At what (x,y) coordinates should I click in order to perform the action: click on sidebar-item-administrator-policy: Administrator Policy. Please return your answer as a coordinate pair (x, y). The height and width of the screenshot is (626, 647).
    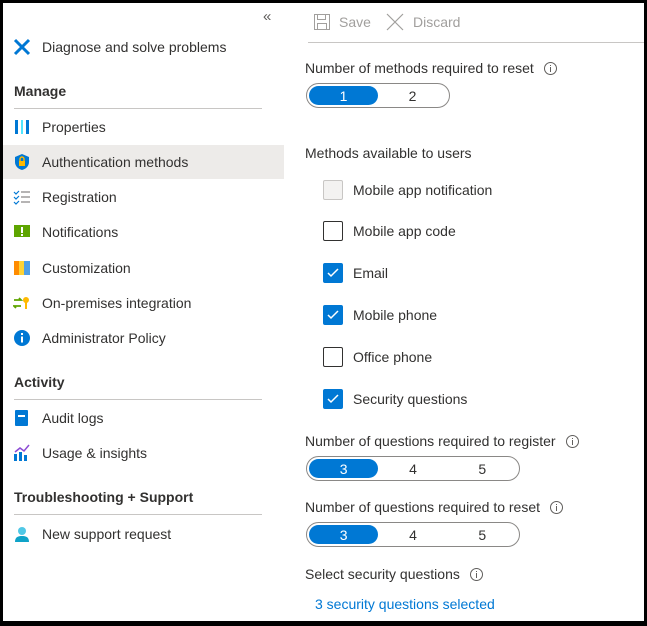
    Looking at the image, I should click on (143, 338).